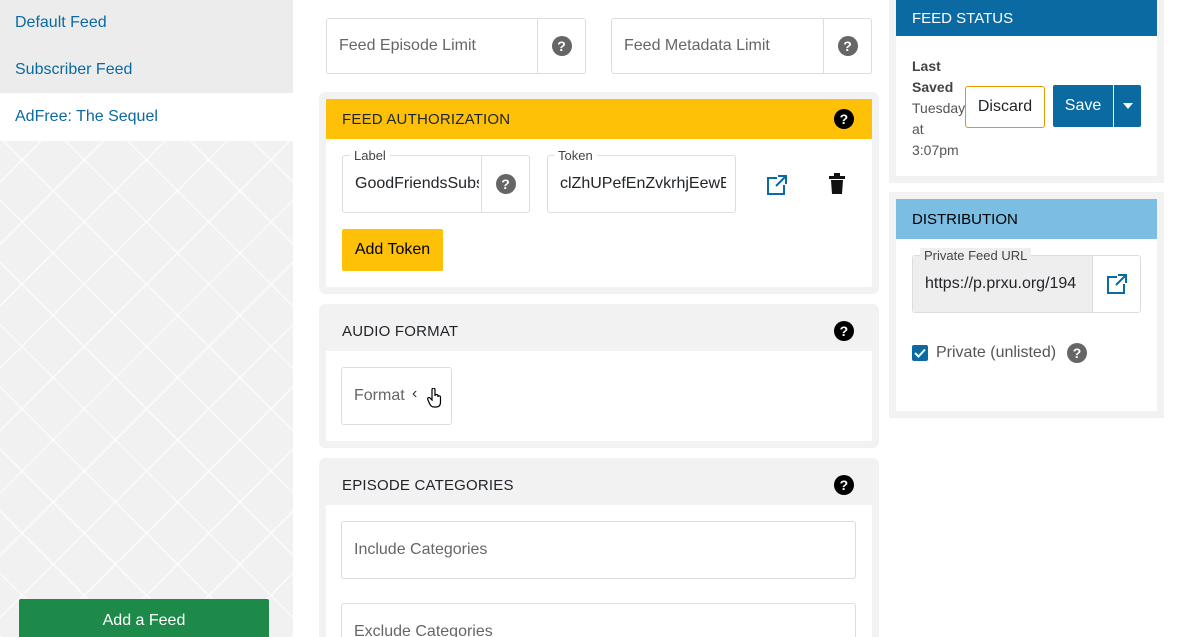  What do you see at coordinates (1005, 107) in the screenshot?
I see `discard-button: Discard` at bounding box center [1005, 107].